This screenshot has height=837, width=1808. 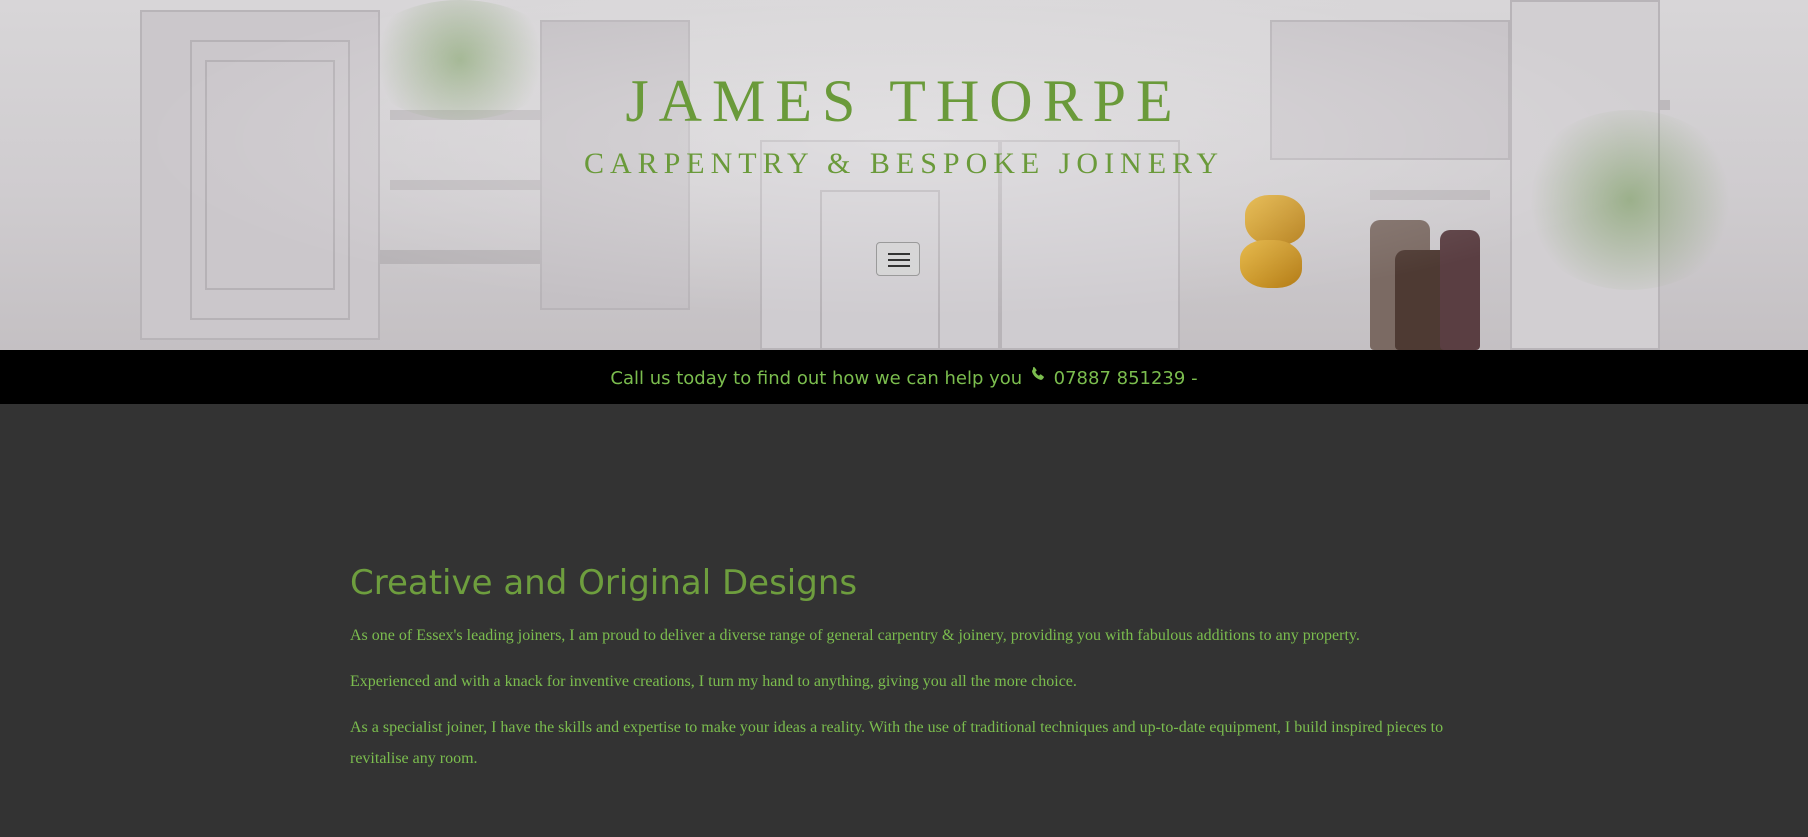 What do you see at coordinates (1120, 378) in the screenshot?
I see `phone-number-link: 07887 851239` at bounding box center [1120, 378].